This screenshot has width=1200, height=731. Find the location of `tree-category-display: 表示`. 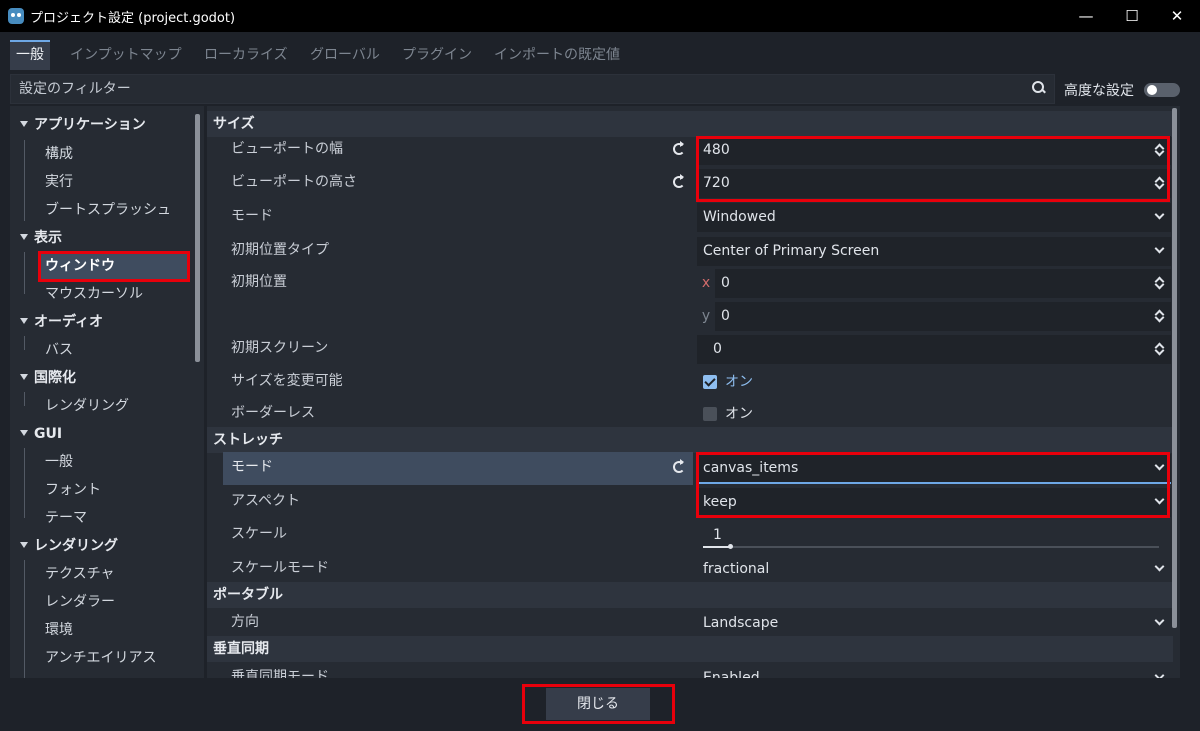

tree-category-display: 表示 is located at coordinates (36, 238).